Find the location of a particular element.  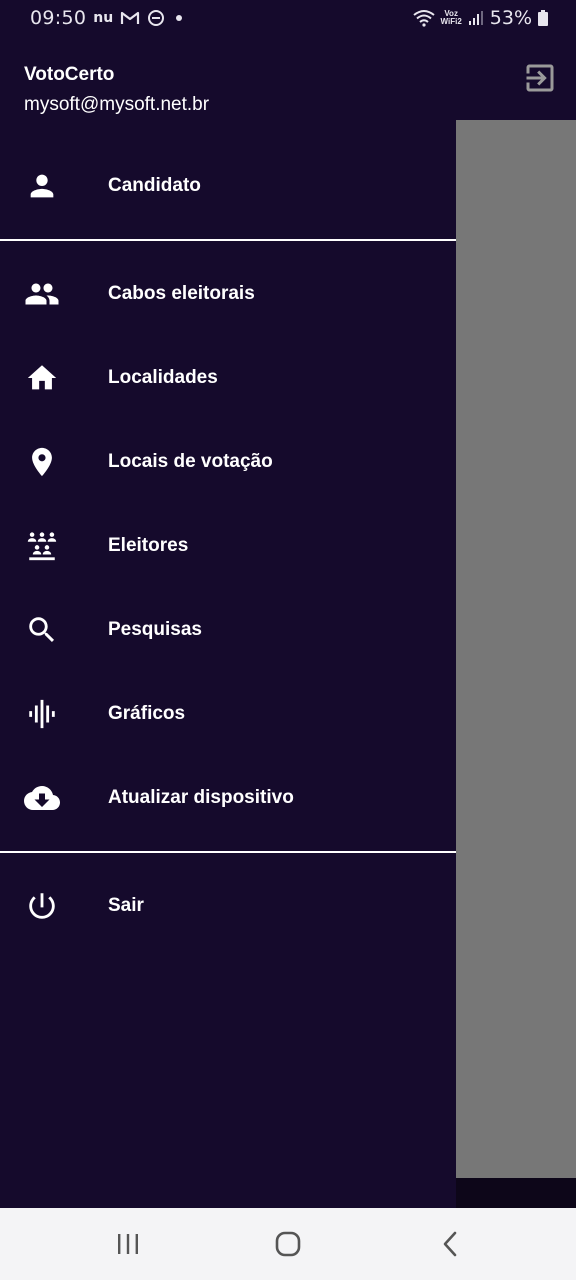

recent-apps-icon is located at coordinates (128, 1244).